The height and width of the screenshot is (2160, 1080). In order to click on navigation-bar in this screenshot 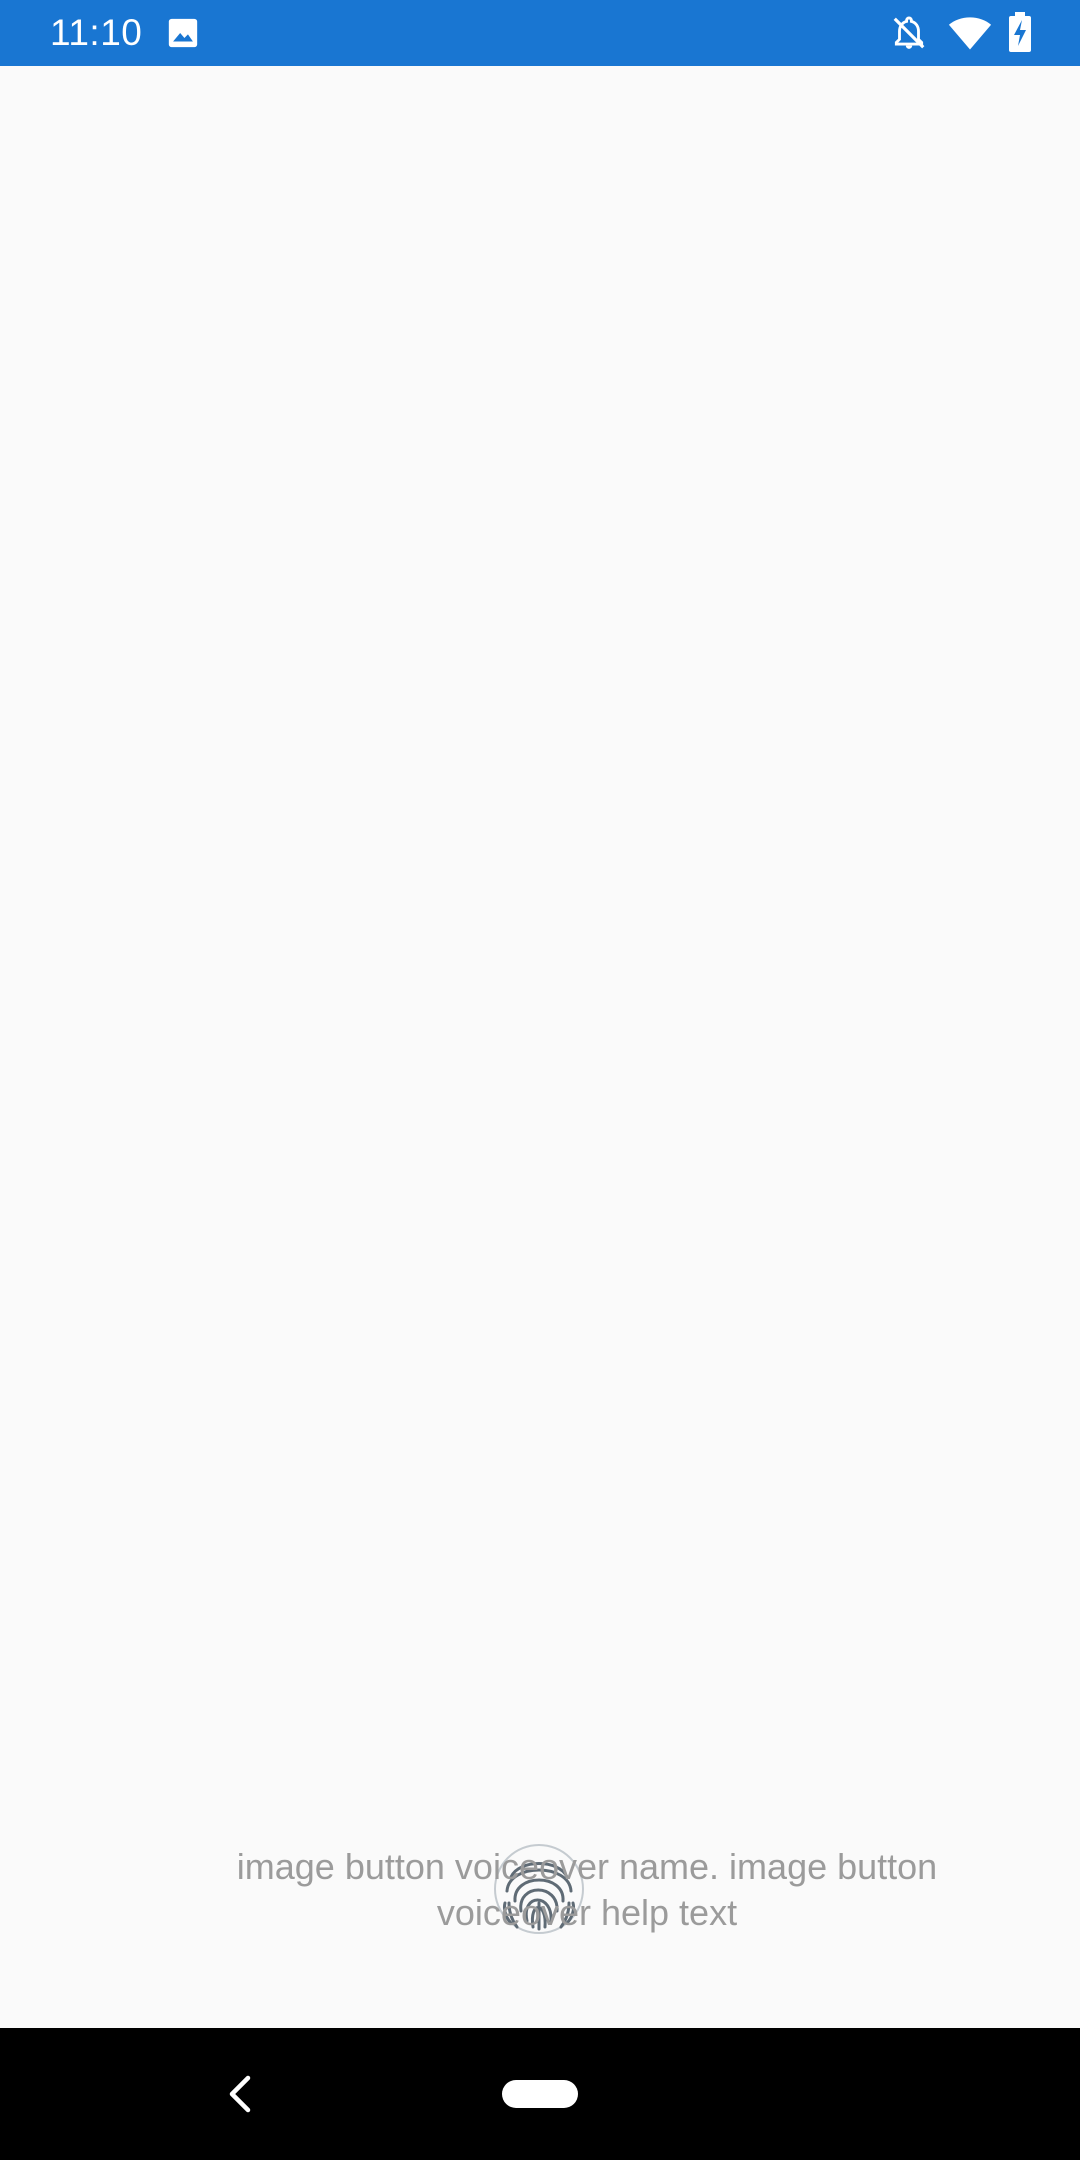, I will do `click(540, 2094)`.